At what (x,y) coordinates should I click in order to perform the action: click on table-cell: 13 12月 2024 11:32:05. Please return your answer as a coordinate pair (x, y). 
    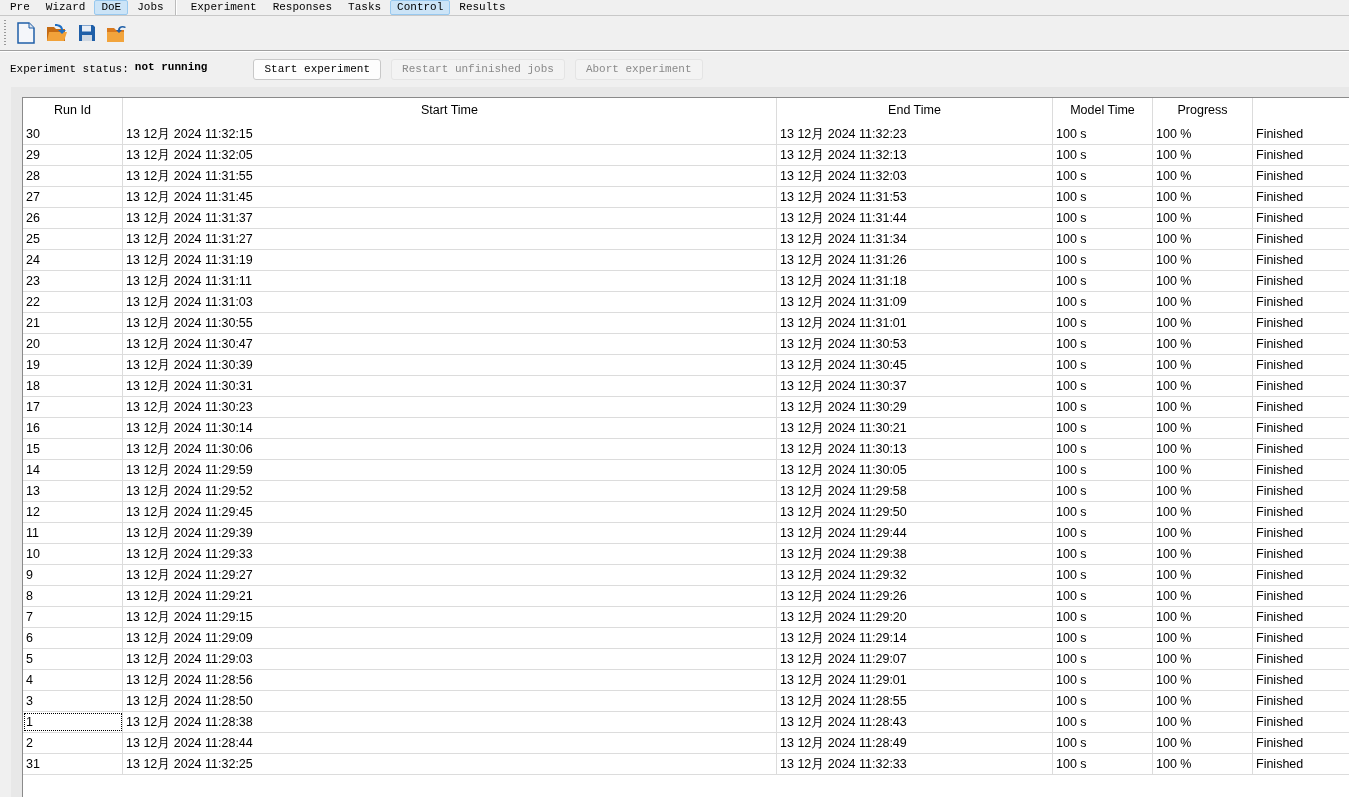
    Looking at the image, I should click on (450, 155).